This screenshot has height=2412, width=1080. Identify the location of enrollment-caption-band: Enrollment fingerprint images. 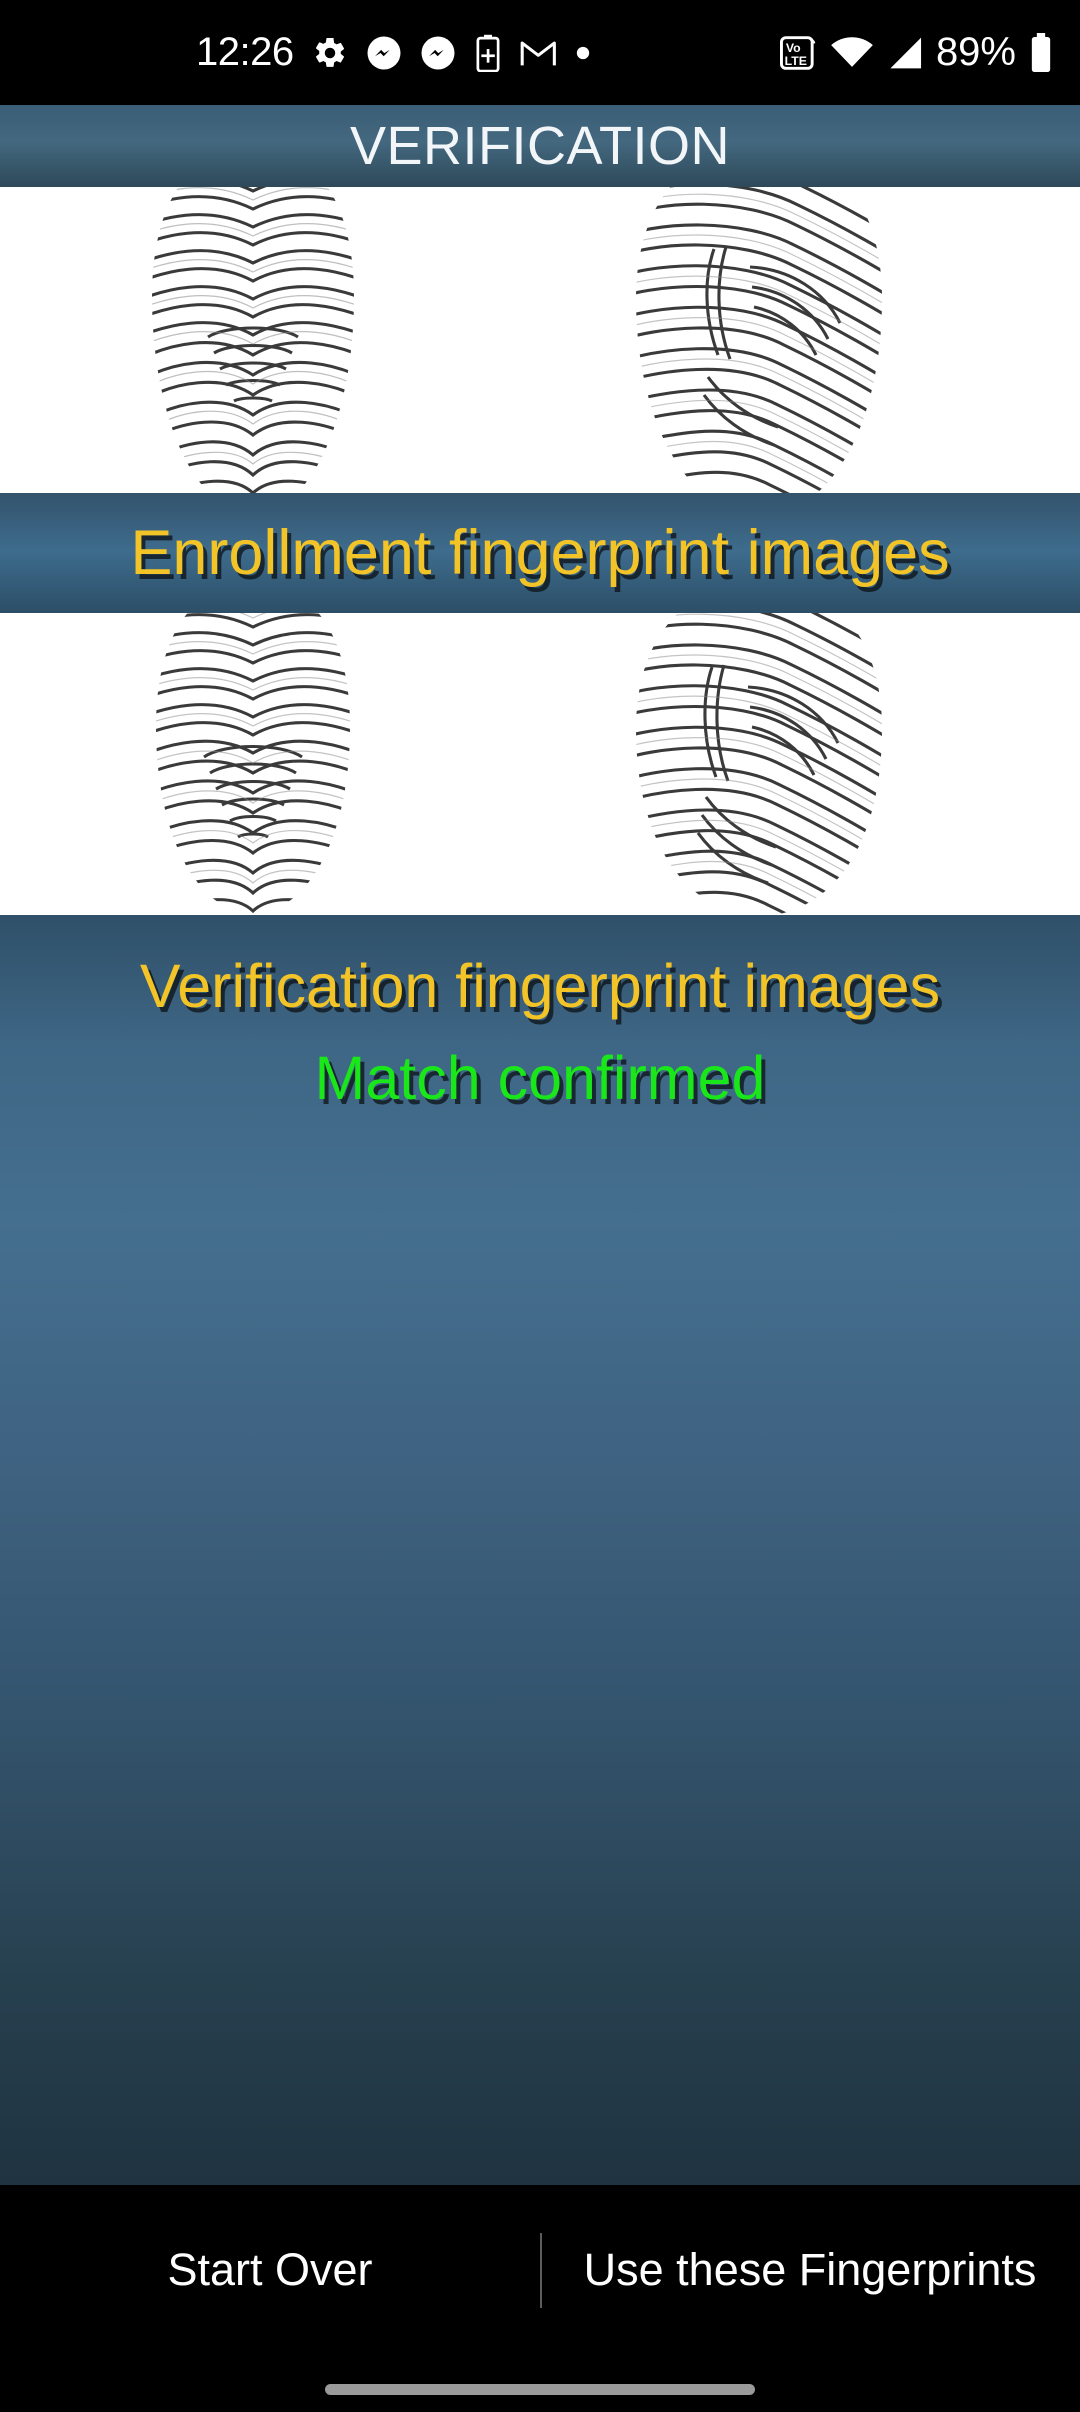
(540, 553).